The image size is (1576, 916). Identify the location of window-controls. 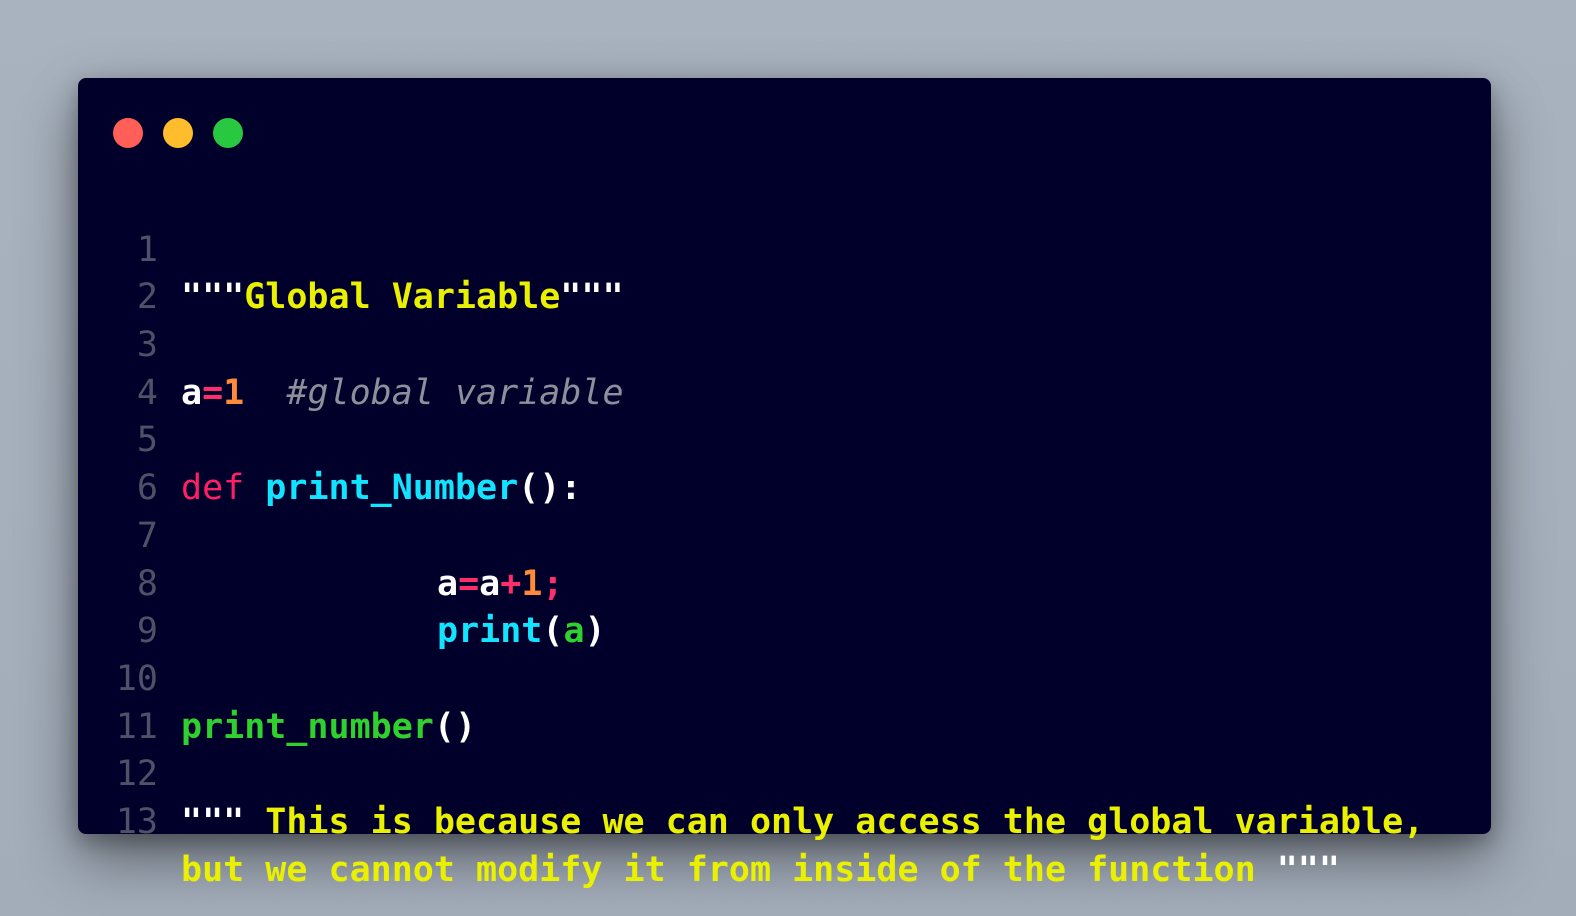
(178, 133).